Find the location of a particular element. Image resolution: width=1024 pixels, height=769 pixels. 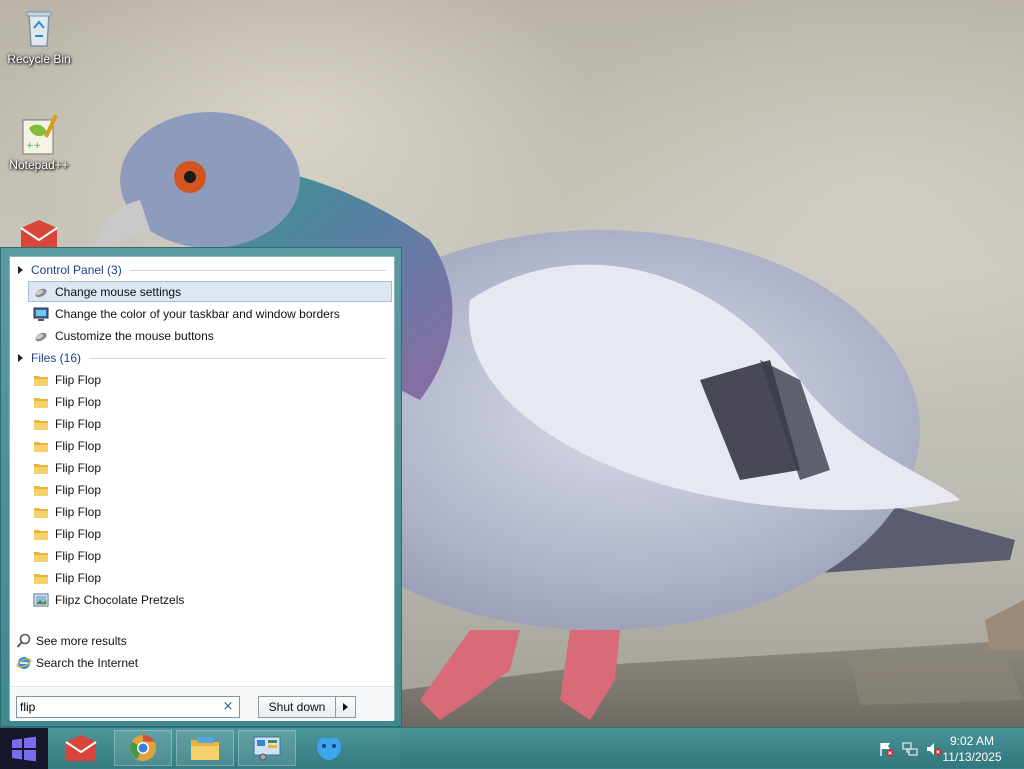

group-title: Control Panel (3) is located at coordinates (76, 270).